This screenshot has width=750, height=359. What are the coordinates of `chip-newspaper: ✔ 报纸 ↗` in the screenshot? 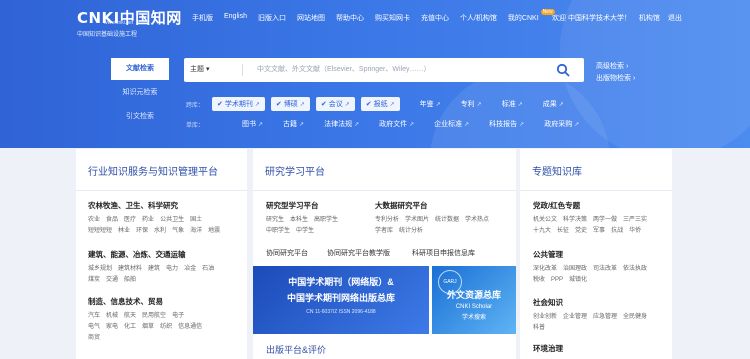 It's located at (380, 104).